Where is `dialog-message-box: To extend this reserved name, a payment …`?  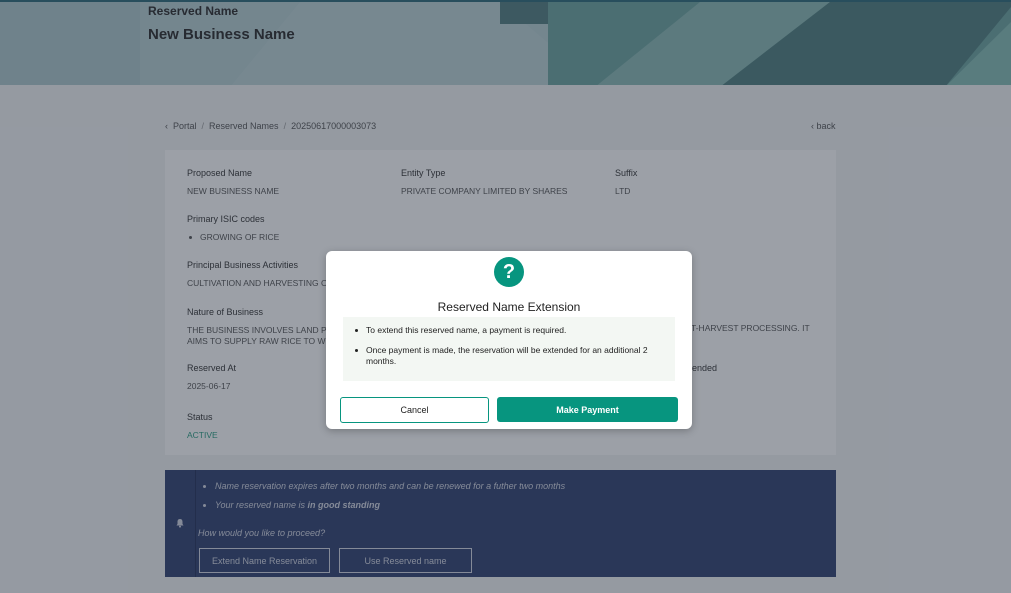
dialog-message-box: To extend this reserved name, a payment … is located at coordinates (509, 349).